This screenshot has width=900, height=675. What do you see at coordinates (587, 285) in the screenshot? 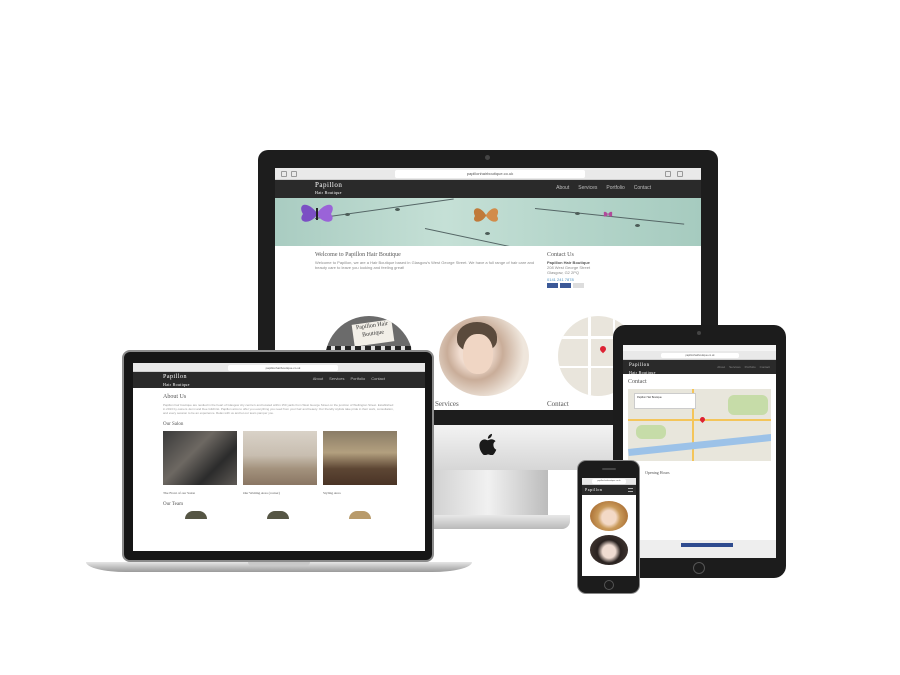
I see `social-buttons` at bounding box center [587, 285].